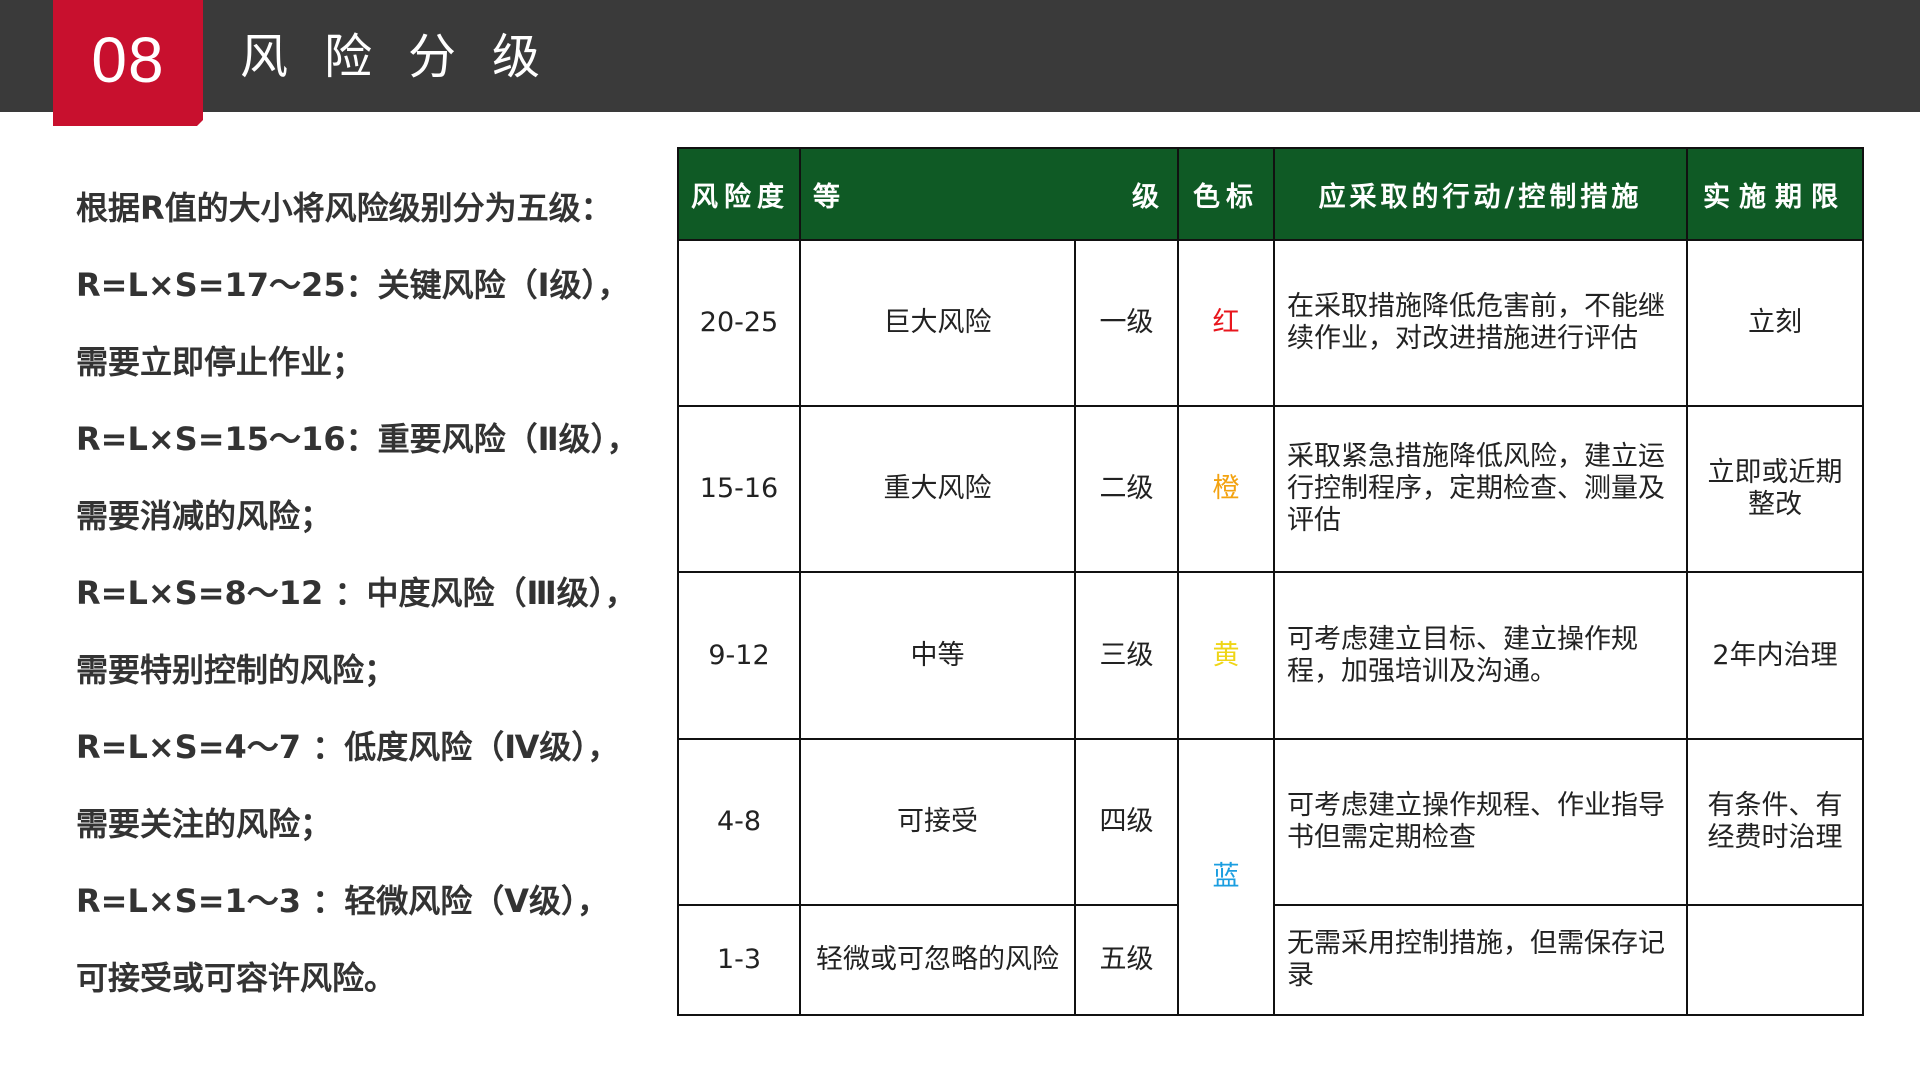 The height and width of the screenshot is (1080, 1920). Describe the element at coordinates (1480, 960) in the screenshot. I see `cell-action: 无需采用控制措施，但需保存记录` at that location.